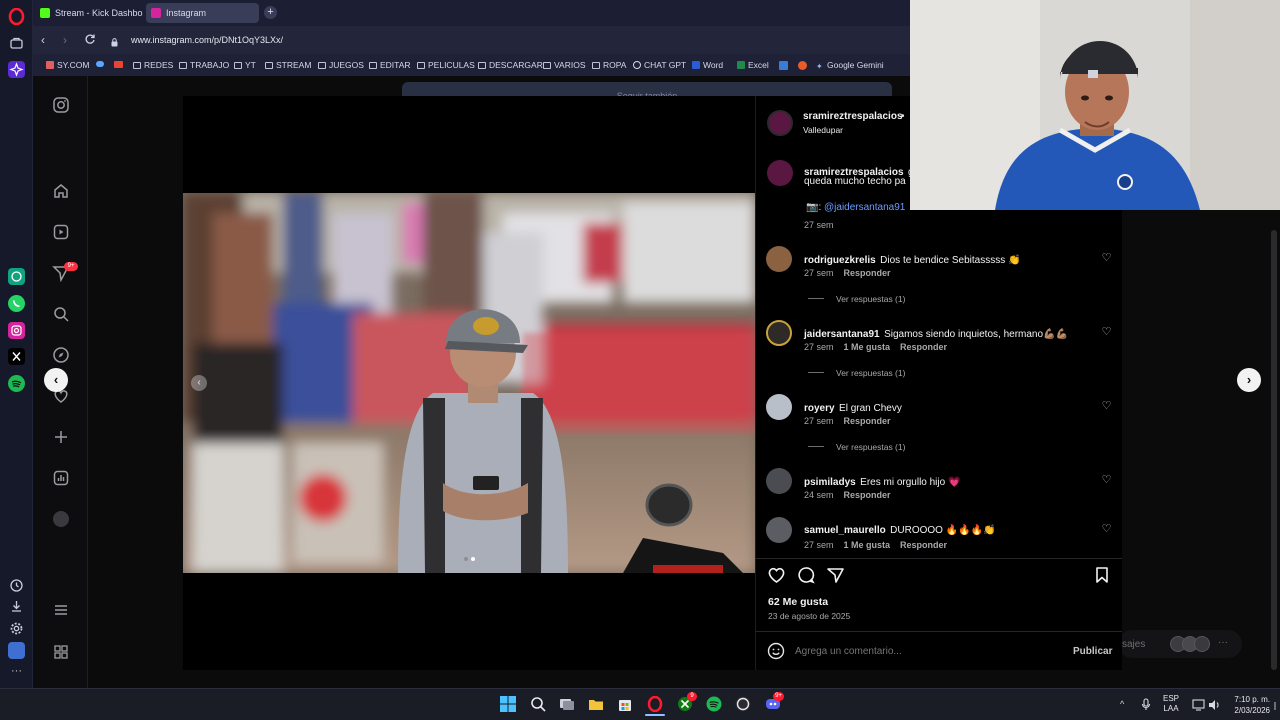 This screenshot has width=1280, height=720. Describe the element at coordinates (567, 704) in the screenshot. I see `task-view-icon` at that location.